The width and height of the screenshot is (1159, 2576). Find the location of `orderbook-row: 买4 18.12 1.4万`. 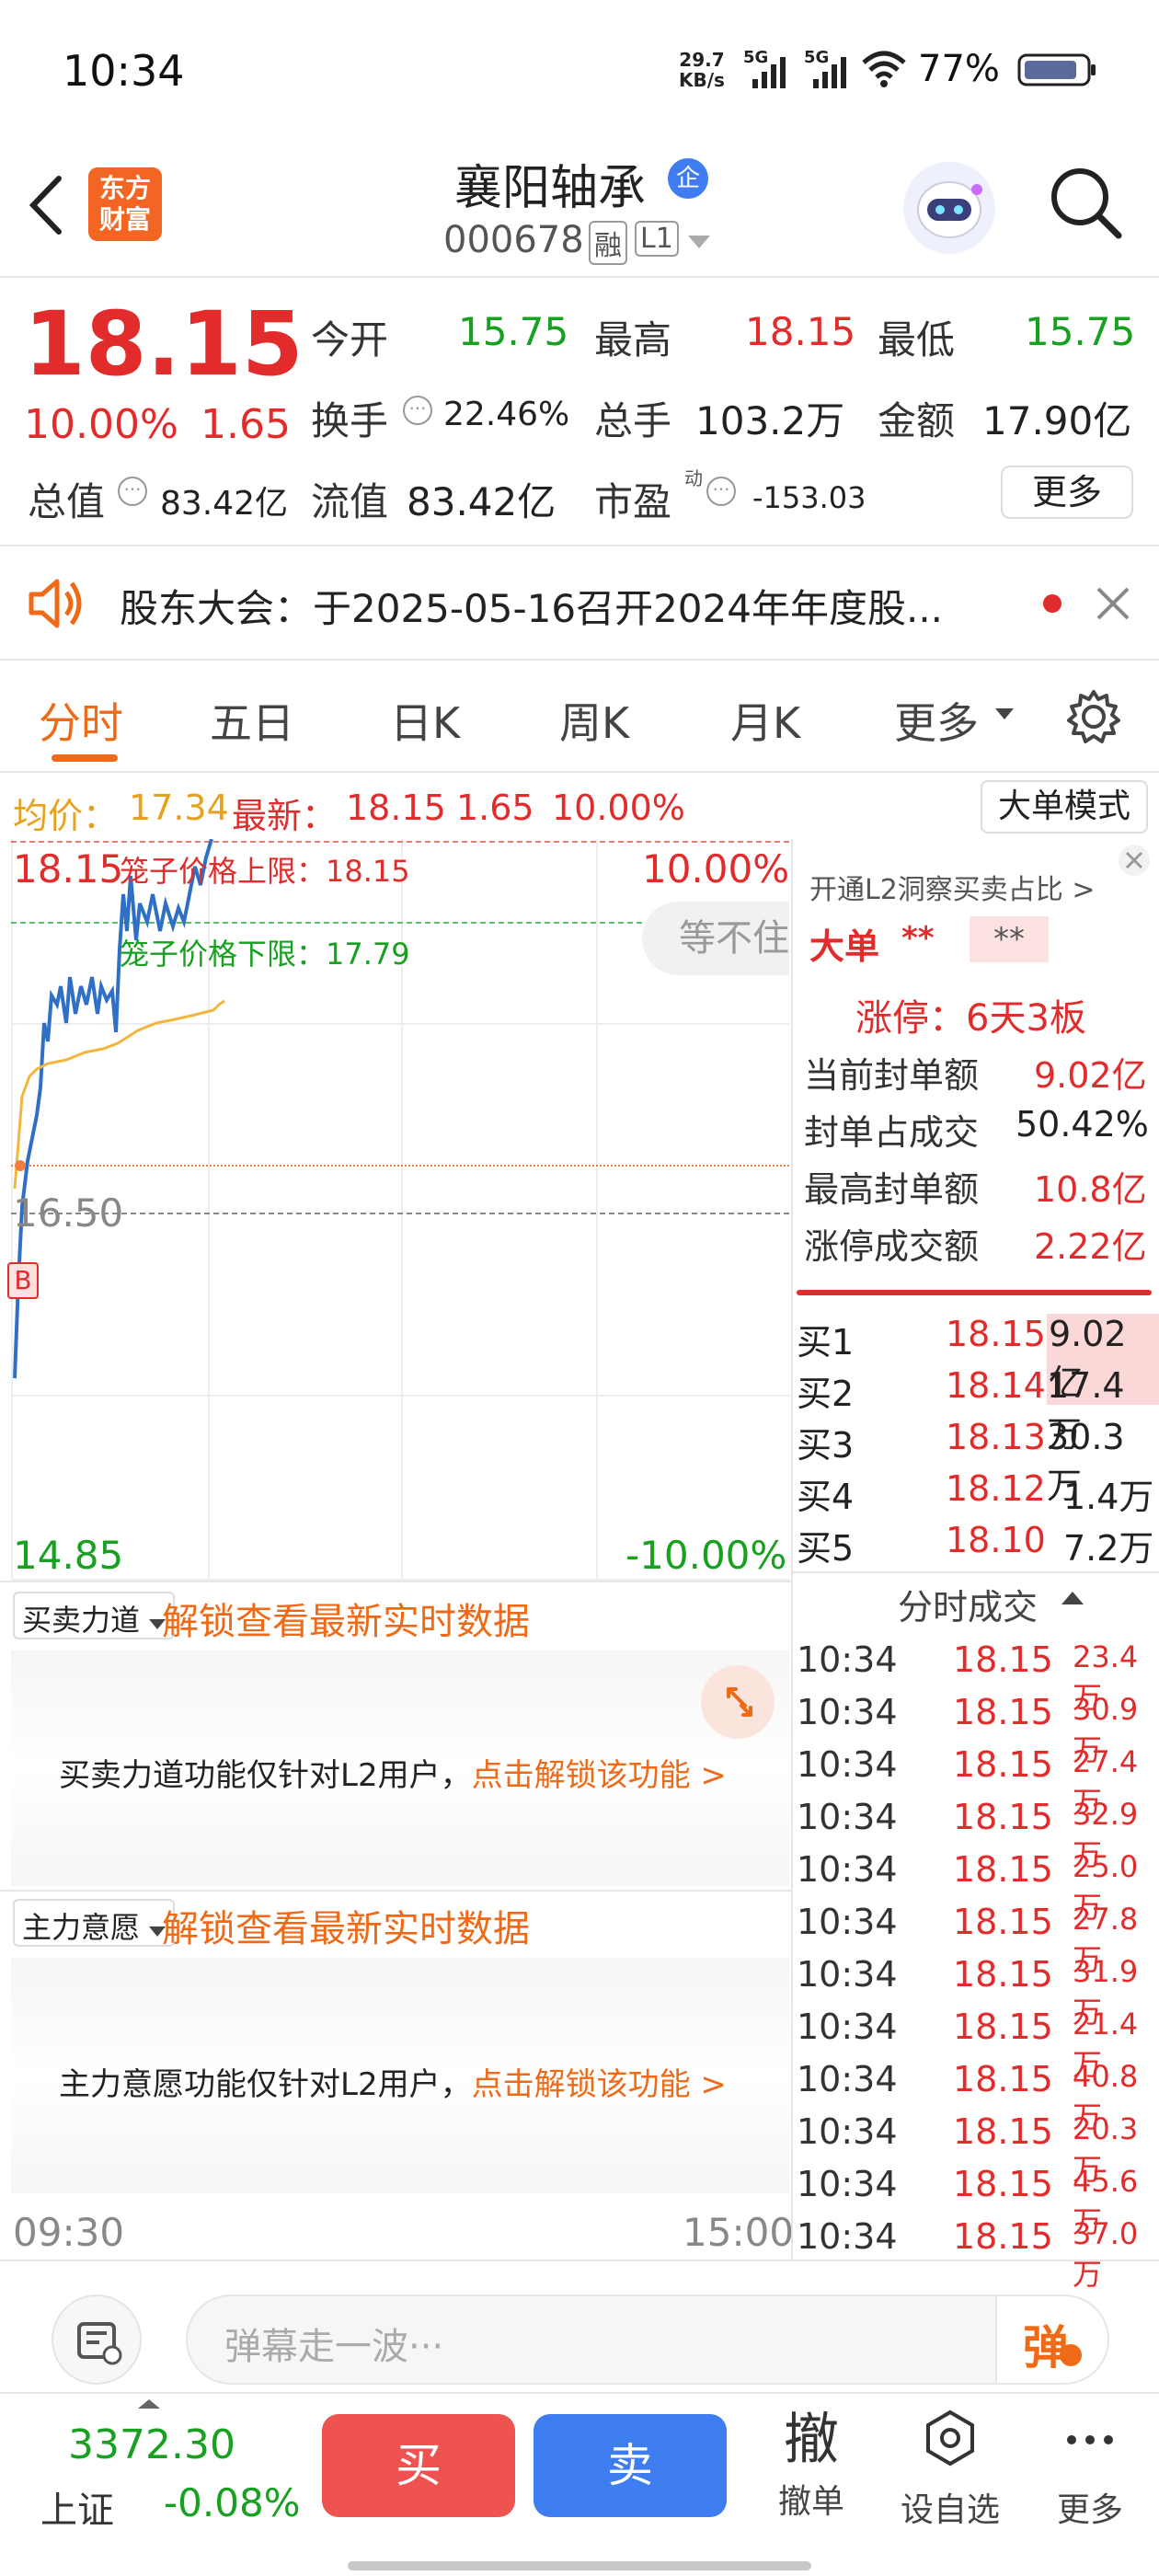

orderbook-row: 买4 18.12 1.4万 is located at coordinates (978, 1494).